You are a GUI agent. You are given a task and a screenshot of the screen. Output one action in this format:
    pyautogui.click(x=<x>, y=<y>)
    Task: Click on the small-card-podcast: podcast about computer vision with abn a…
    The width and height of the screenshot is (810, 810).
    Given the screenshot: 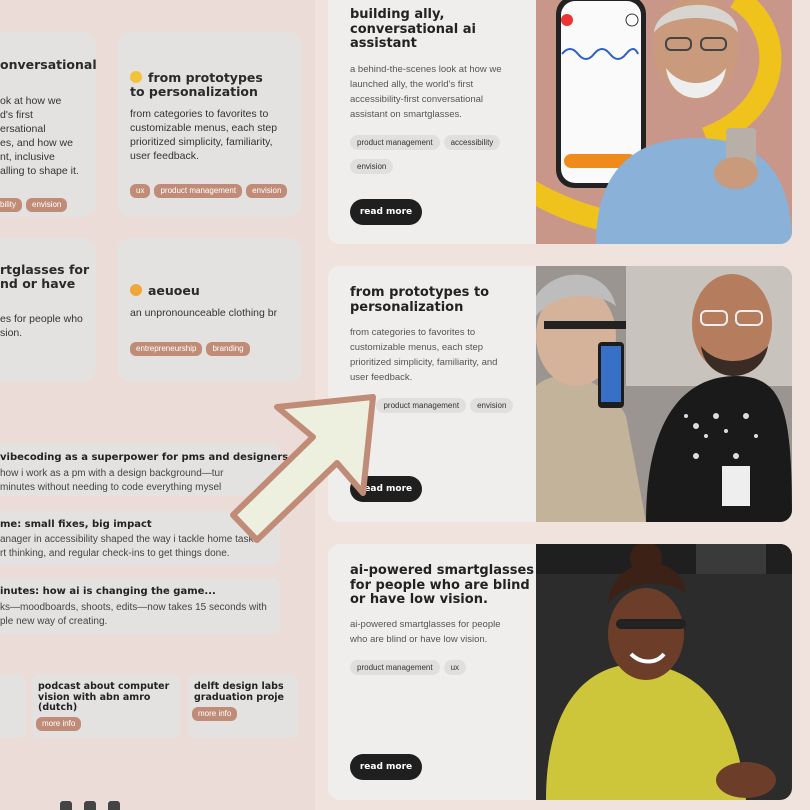 What is the action you would take?
    pyautogui.click(x=106, y=706)
    